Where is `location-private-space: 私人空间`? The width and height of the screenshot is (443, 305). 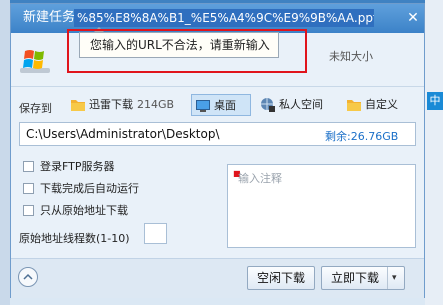
location-private-space: 私人空间 is located at coordinates (297, 105).